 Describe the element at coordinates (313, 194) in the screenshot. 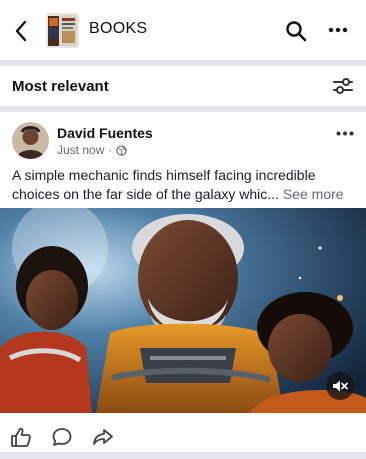

I see `see-more-link: See more` at that location.